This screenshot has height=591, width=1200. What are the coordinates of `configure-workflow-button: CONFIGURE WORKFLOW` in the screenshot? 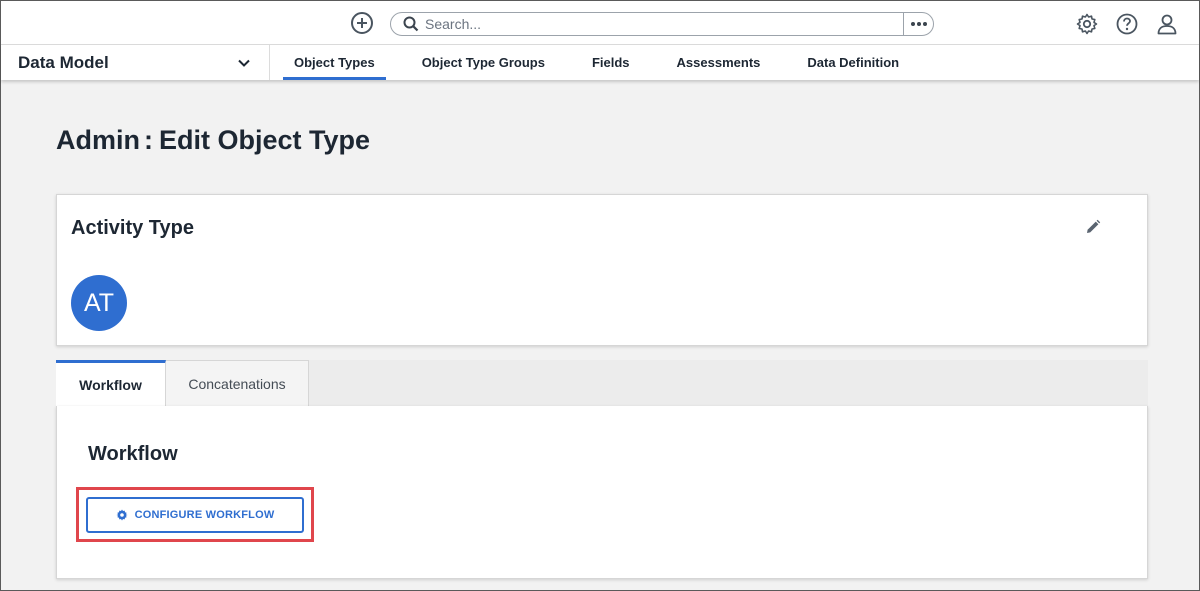 It's located at (195, 515).